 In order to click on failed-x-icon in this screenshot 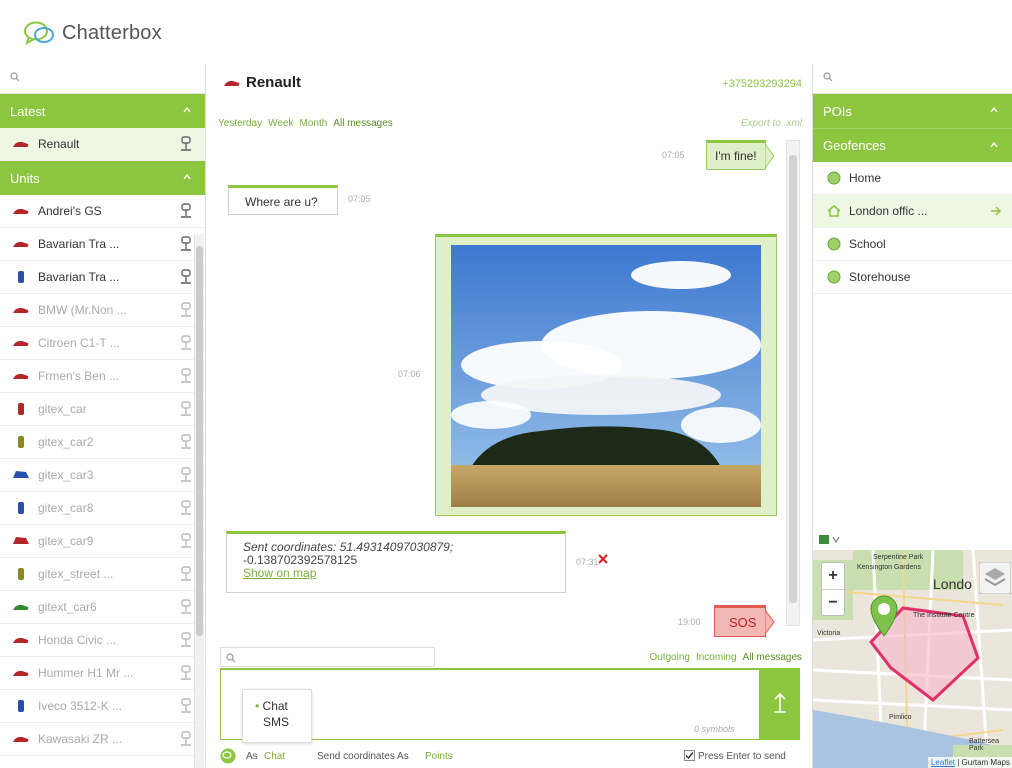, I will do `click(603, 559)`.